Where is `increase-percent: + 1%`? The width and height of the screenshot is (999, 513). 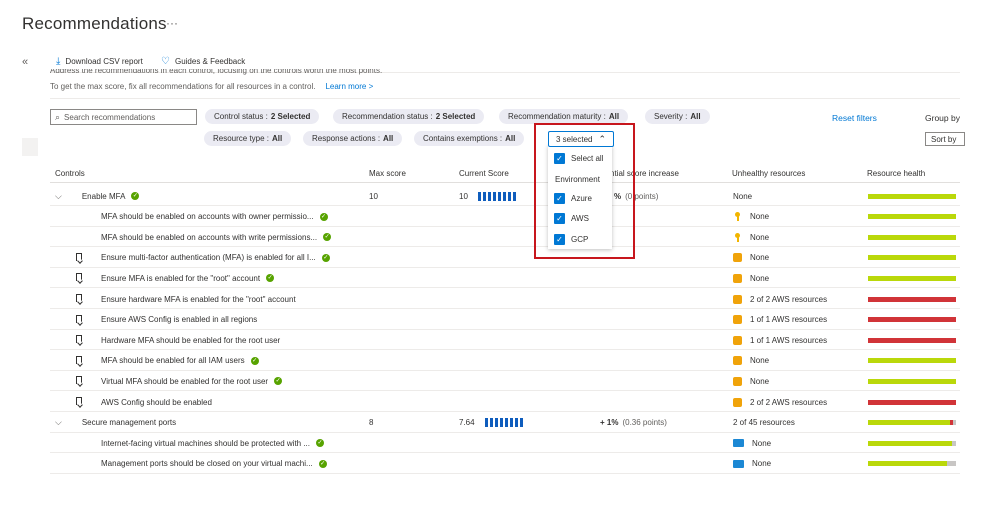
increase-percent: + 1% is located at coordinates (609, 423).